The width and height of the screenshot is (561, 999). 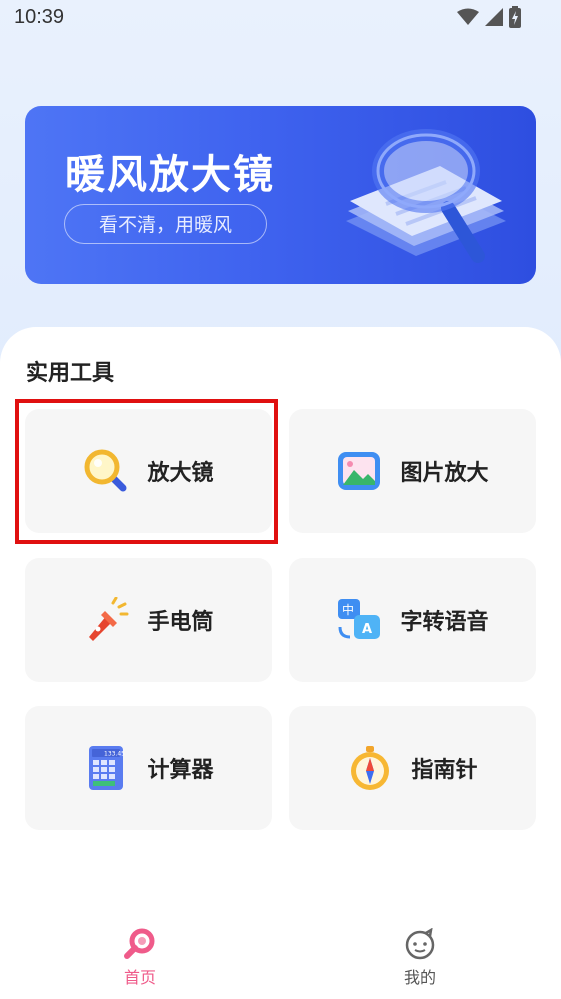 What do you see at coordinates (70, 373) in the screenshot?
I see `section-title: 实用工具` at bounding box center [70, 373].